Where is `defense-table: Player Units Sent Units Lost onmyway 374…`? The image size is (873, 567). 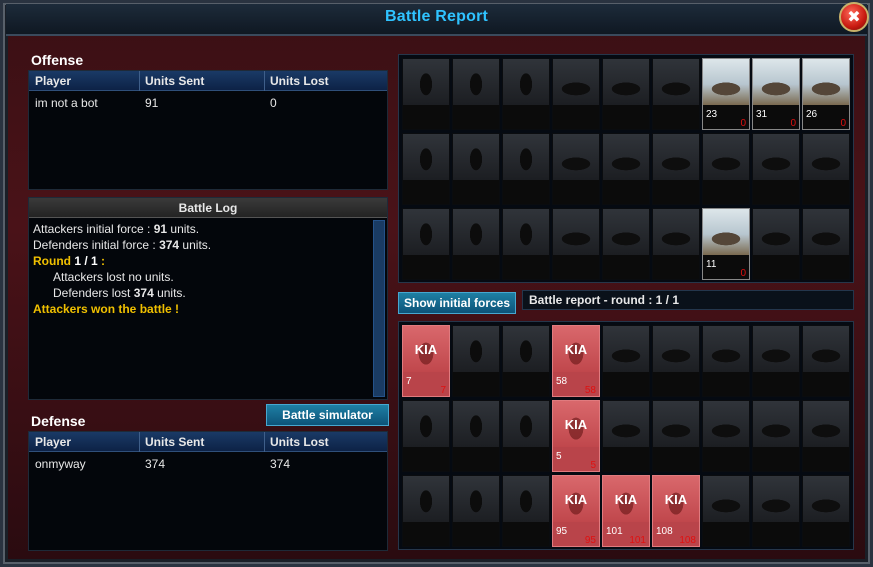 defense-table: Player Units Sent Units Lost onmyway 374… is located at coordinates (208, 491).